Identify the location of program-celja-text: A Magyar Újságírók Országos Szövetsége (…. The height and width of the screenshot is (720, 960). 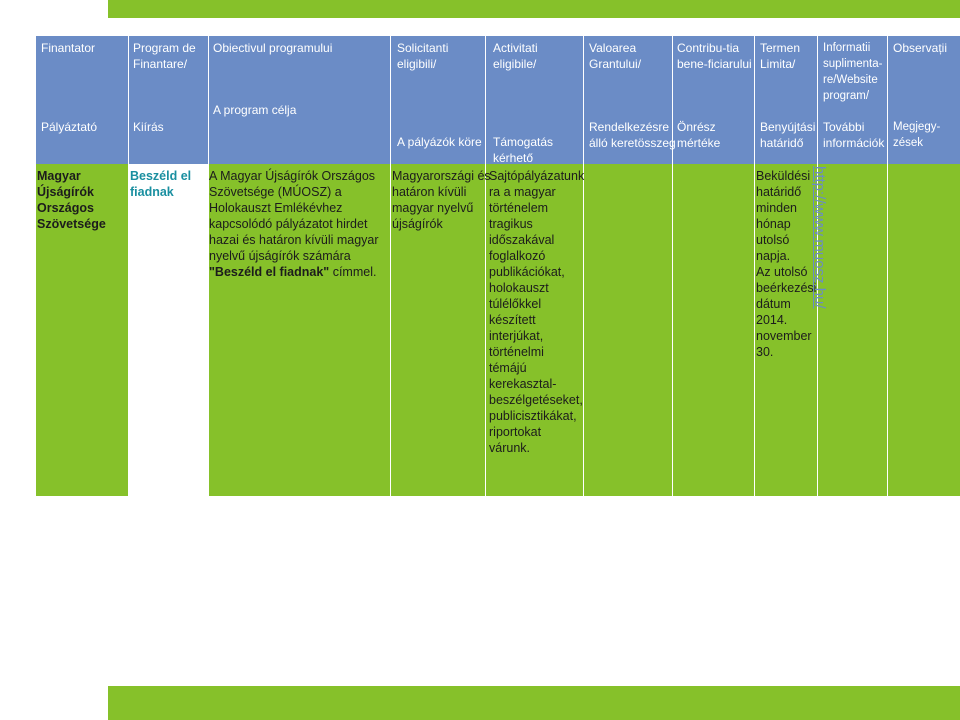
(294, 216).